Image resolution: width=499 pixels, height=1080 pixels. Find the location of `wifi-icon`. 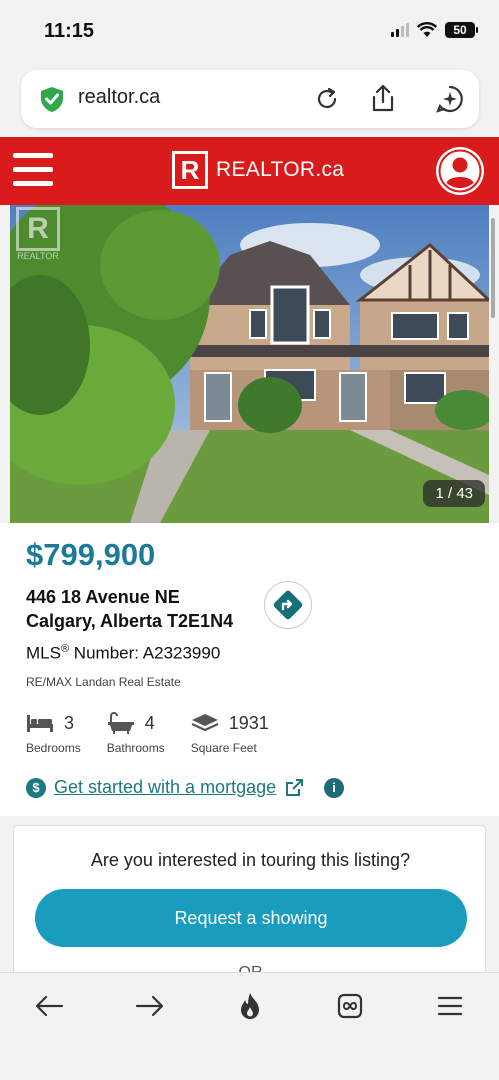

wifi-icon is located at coordinates (427, 29).